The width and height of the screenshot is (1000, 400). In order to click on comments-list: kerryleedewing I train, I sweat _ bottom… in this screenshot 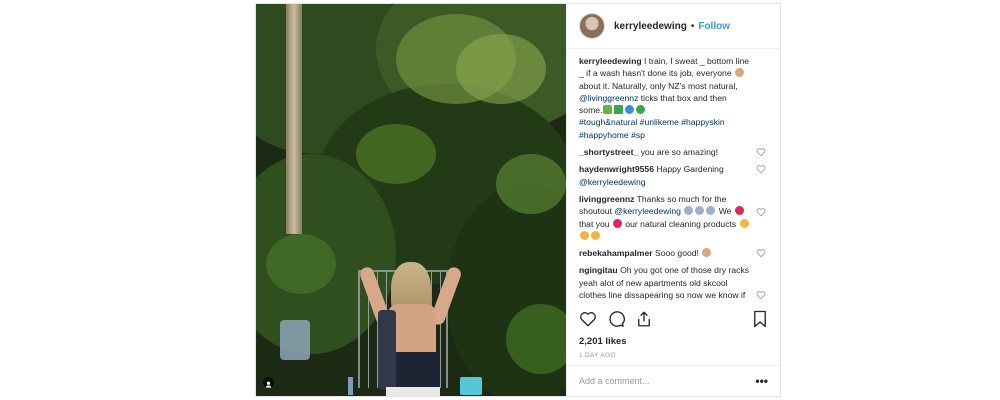, I will do `click(673, 179)`.